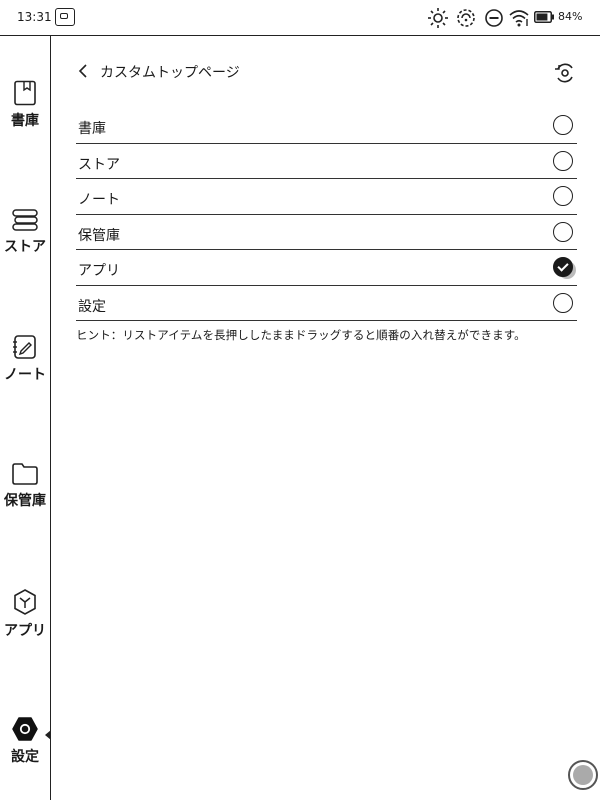 This screenshot has width=600, height=800. I want to click on list-item-apps: アプリ, so click(326, 268).